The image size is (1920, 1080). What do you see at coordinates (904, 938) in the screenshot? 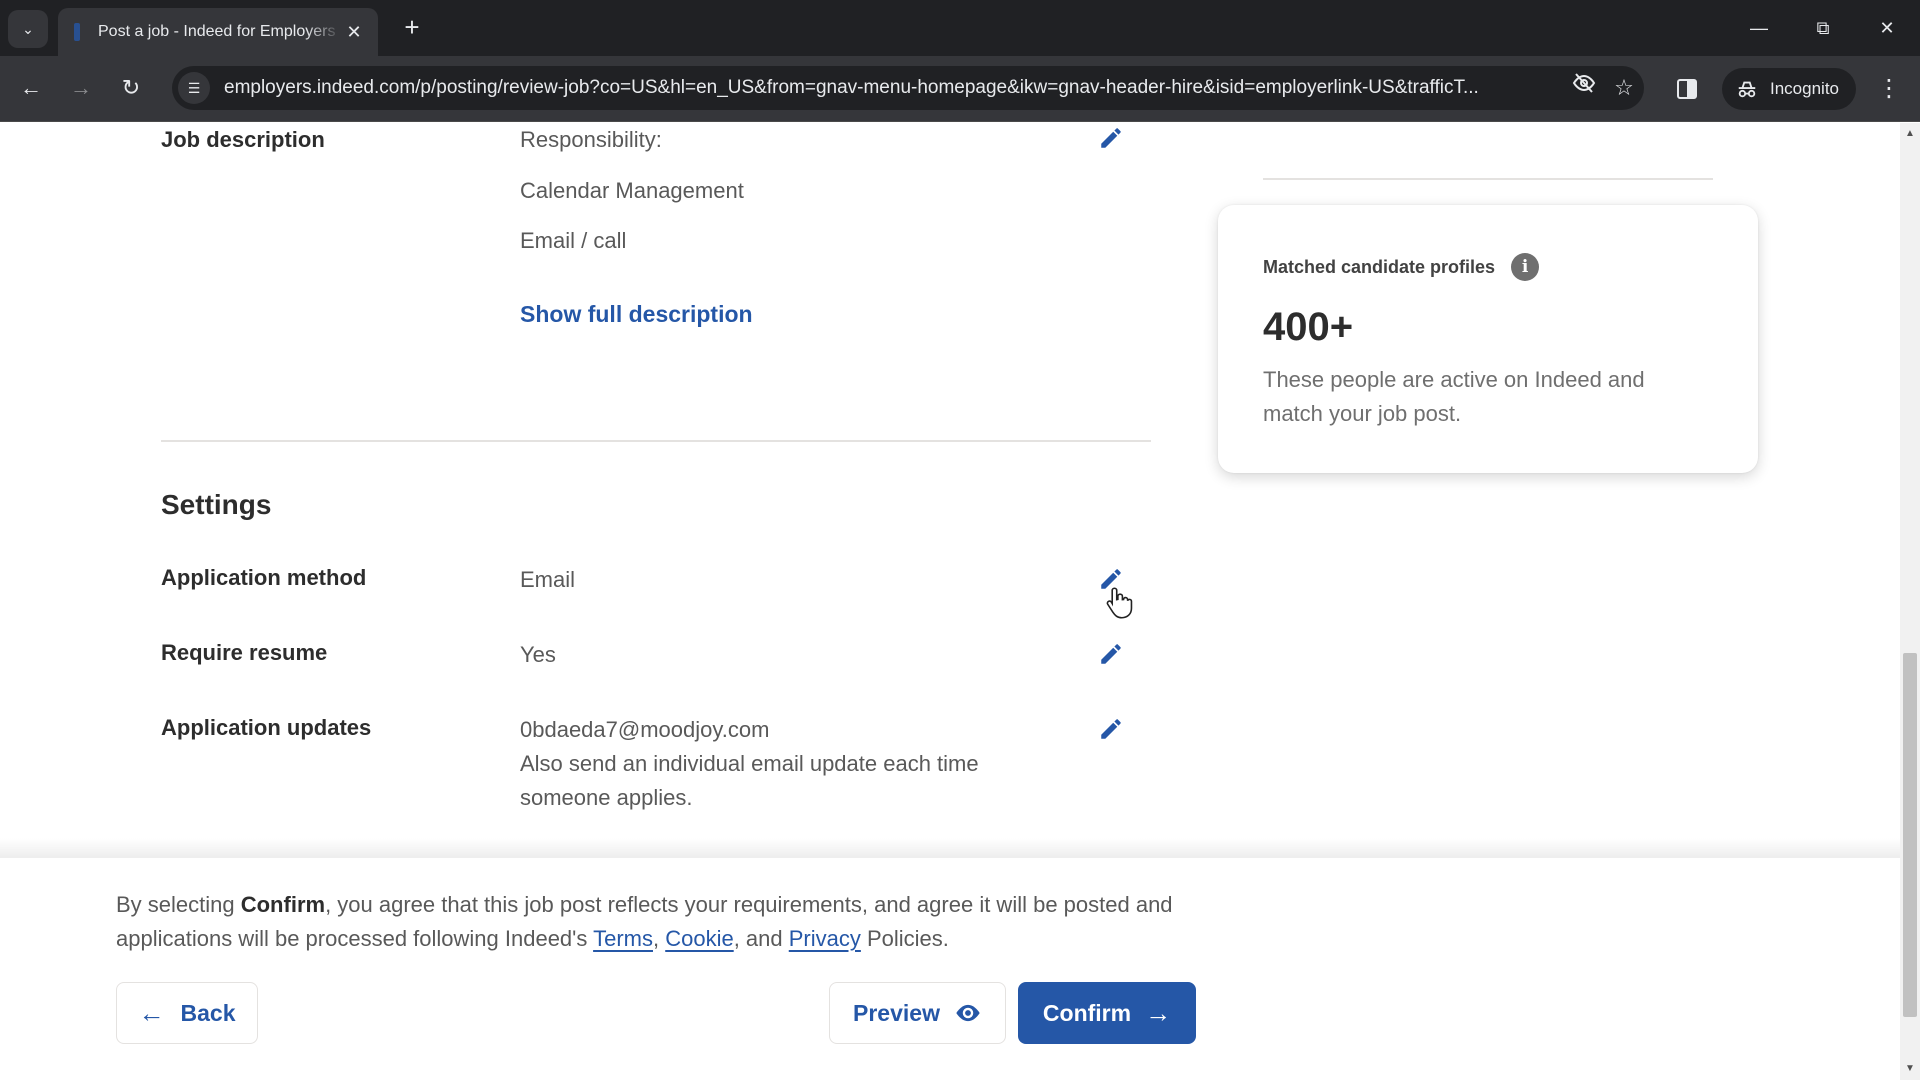
I see `consent-suffix: Policies.` at bounding box center [904, 938].